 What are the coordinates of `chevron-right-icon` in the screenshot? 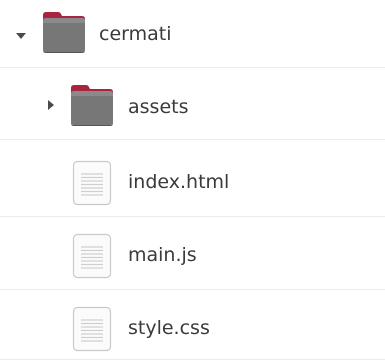 It's located at (51, 105).